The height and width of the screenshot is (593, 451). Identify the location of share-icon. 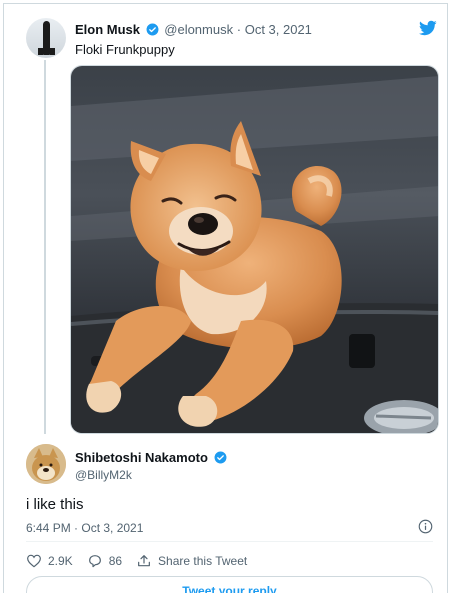
(144, 561).